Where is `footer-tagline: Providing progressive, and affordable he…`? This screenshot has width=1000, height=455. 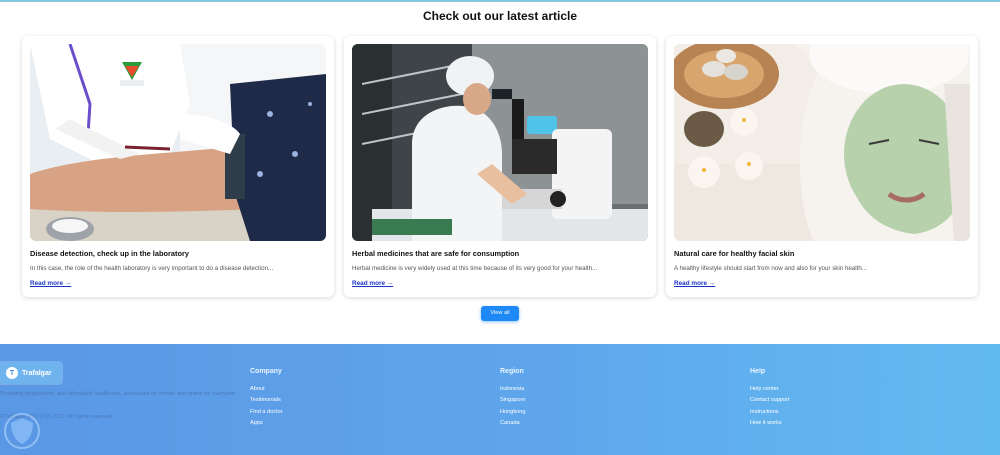
footer-tagline: Providing progressive, and affordable he… is located at coordinates (118, 394).